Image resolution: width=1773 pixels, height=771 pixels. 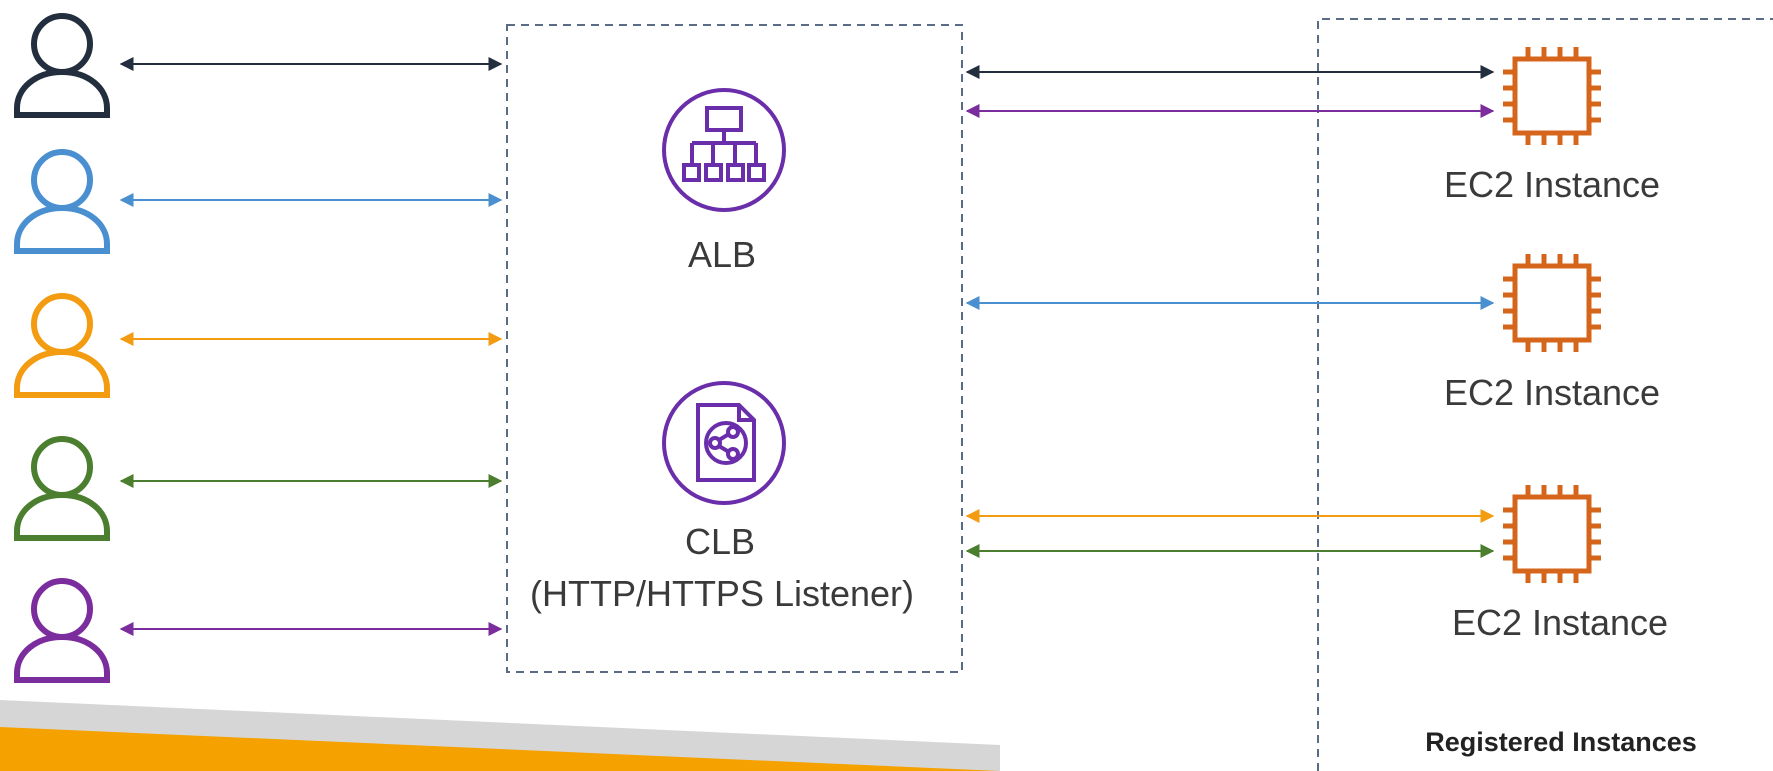 What do you see at coordinates (1552, 392) in the screenshot?
I see `ec2-instance-label-2: EC2 Instance` at bounding box center [1552, 392].